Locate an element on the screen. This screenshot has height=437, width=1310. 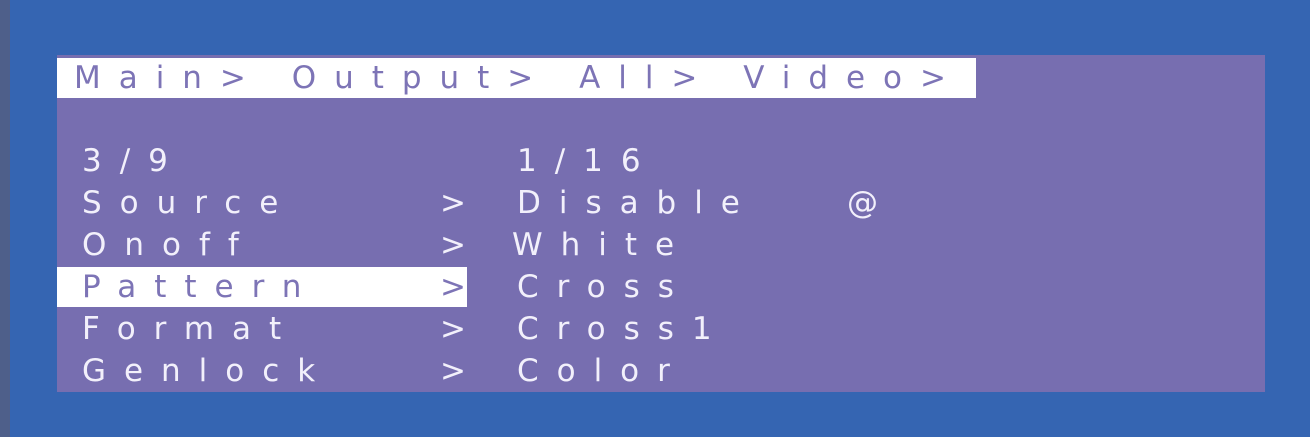
menu-value-genlock: Color is located at coordinates (602, 371).